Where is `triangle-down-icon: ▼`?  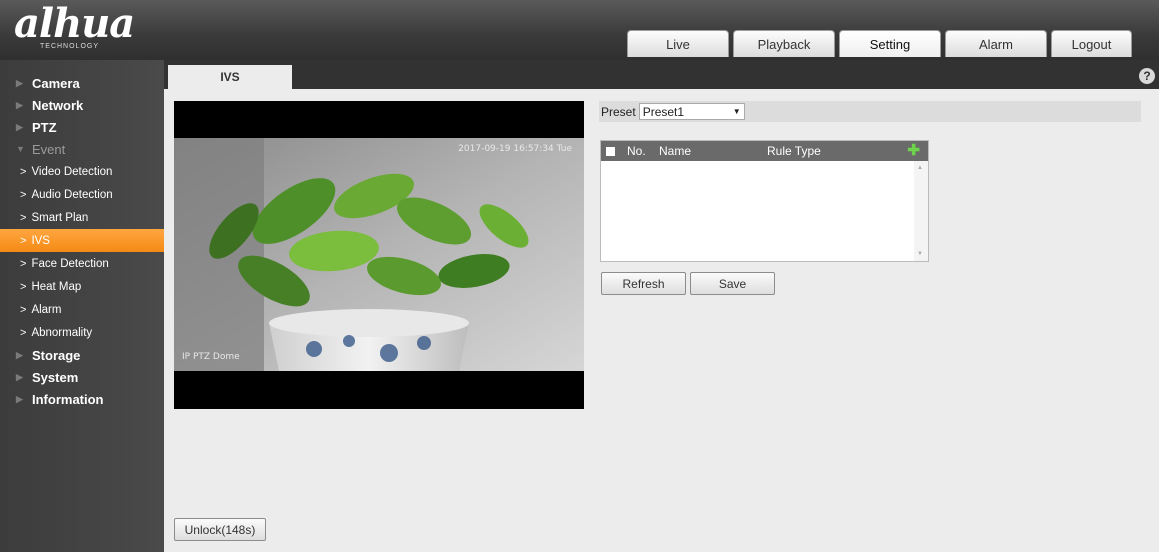 triangle-down-icon: ▼ is located at coordinates (20, 149).